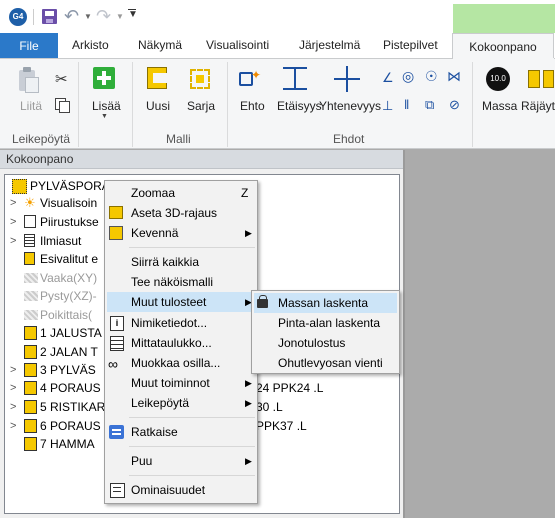 This screenshot has width=555, height=518. What do you see at coordinates (181, 193) in the screenshot?
I see `menu-item-zoom: Zoomaa Z` at bounding box center [181, 193].